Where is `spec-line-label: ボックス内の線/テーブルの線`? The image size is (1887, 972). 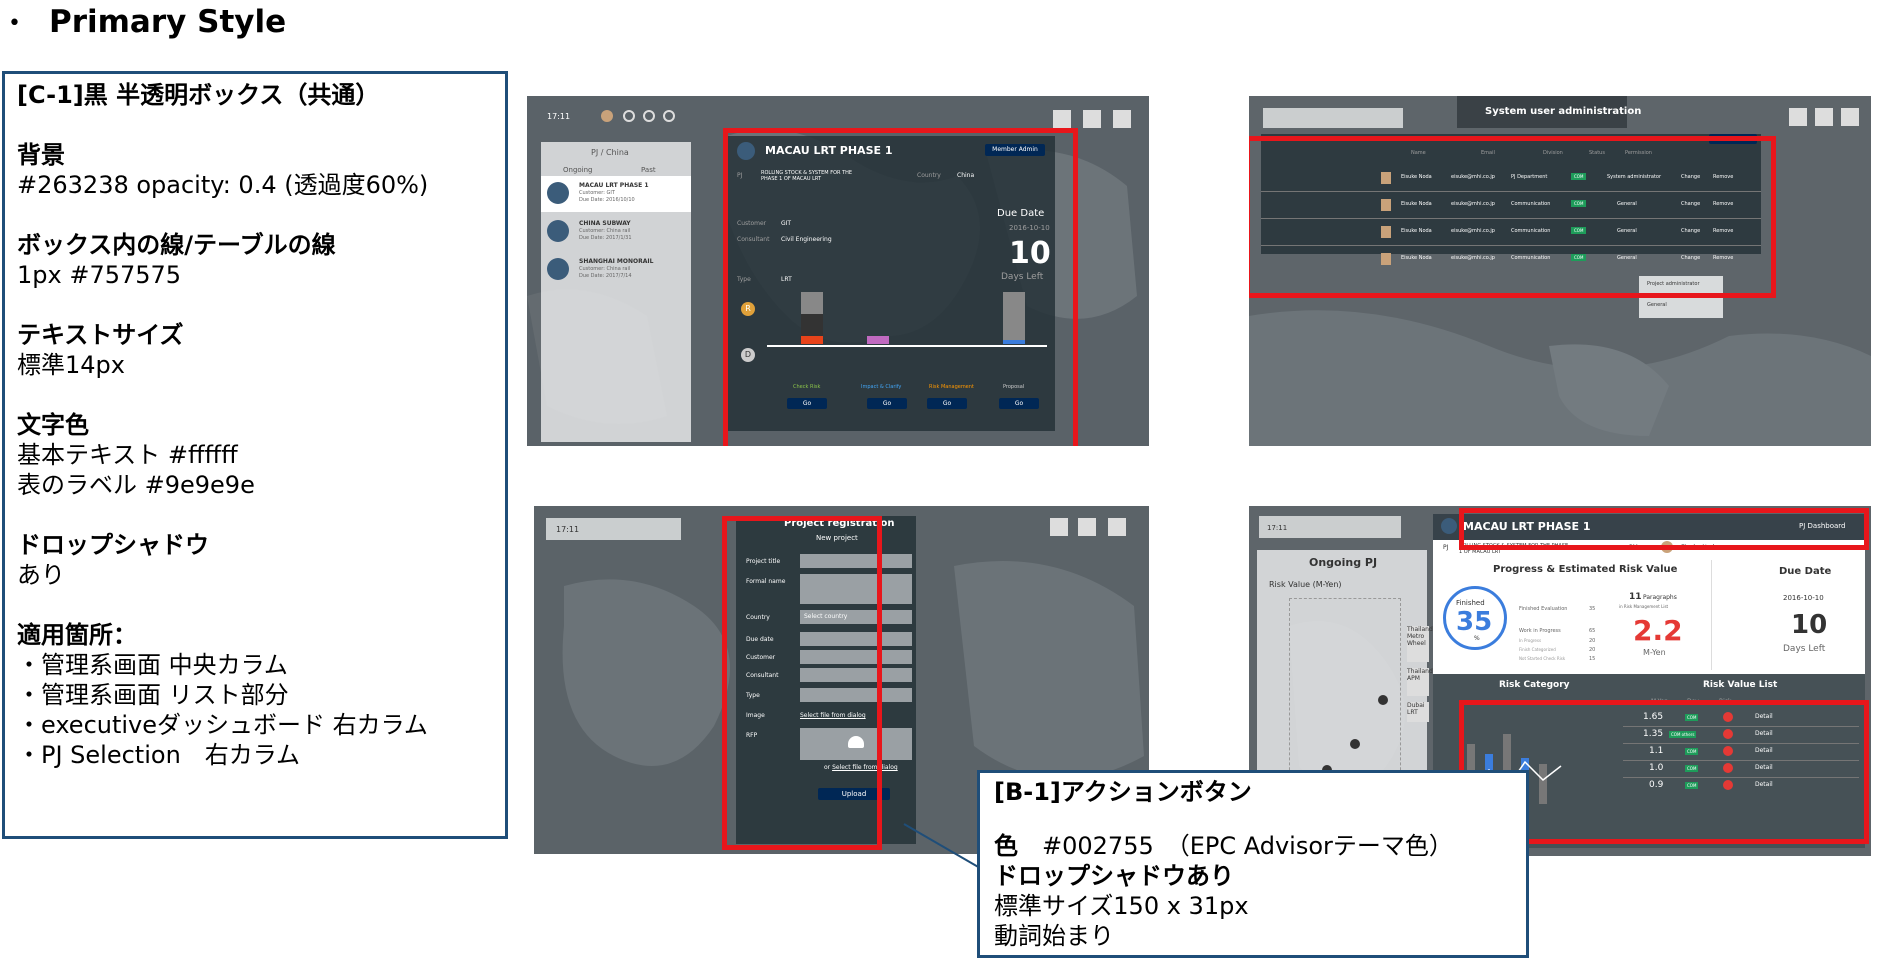
spec-line-label: ボックス内の線/テーブルの線 is located at coordinates (176, 245).